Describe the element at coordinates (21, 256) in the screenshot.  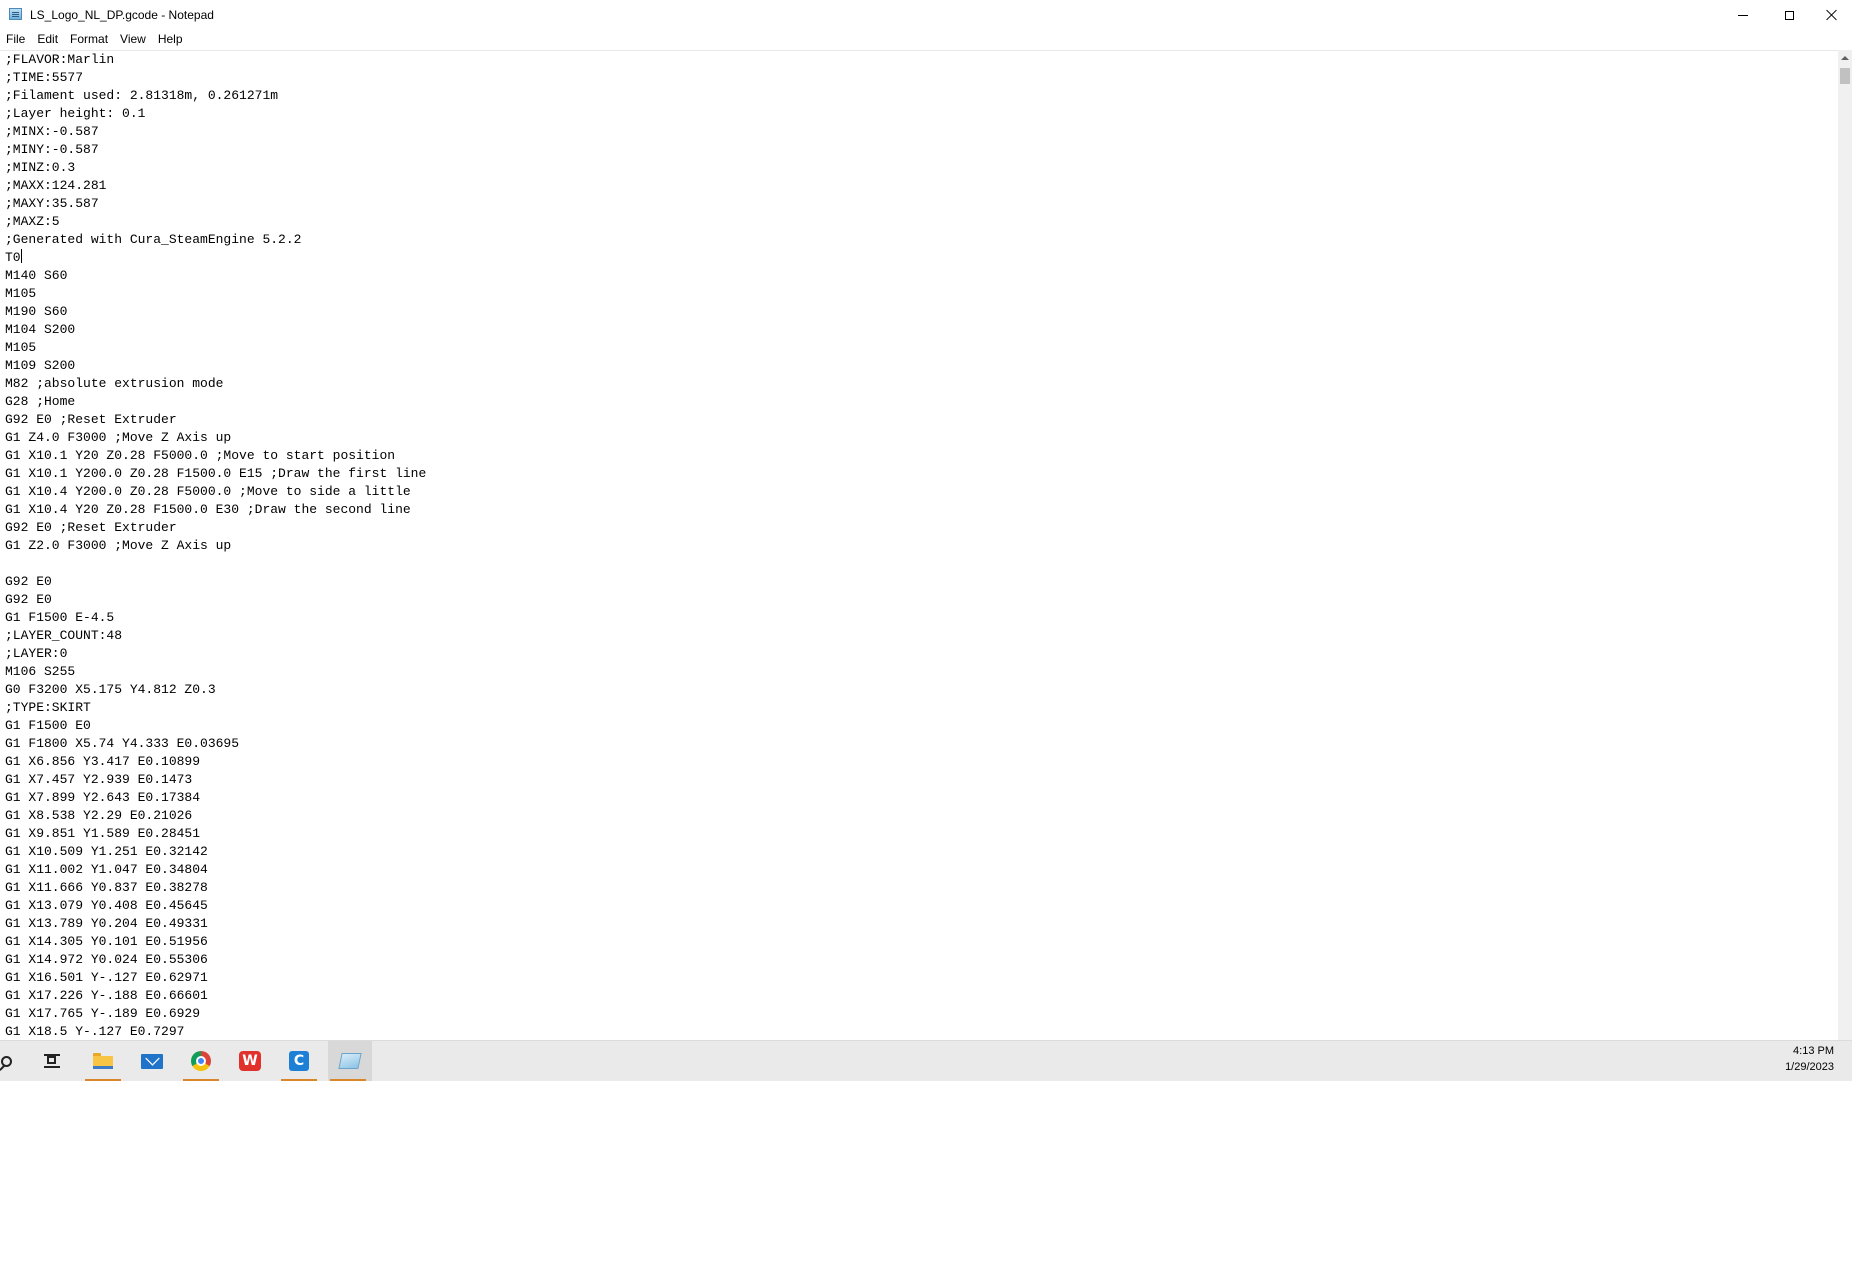
I see `text-caret` at that location.